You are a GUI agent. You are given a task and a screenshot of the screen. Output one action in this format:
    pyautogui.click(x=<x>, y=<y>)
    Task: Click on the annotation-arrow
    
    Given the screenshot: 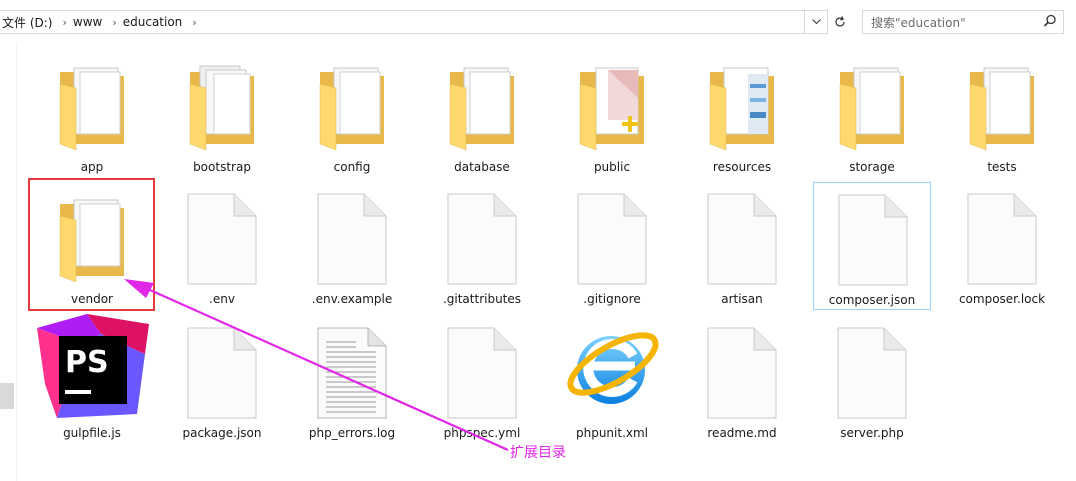 What is the action you would take?
    pyautogui.click(x=316, y=365)
    